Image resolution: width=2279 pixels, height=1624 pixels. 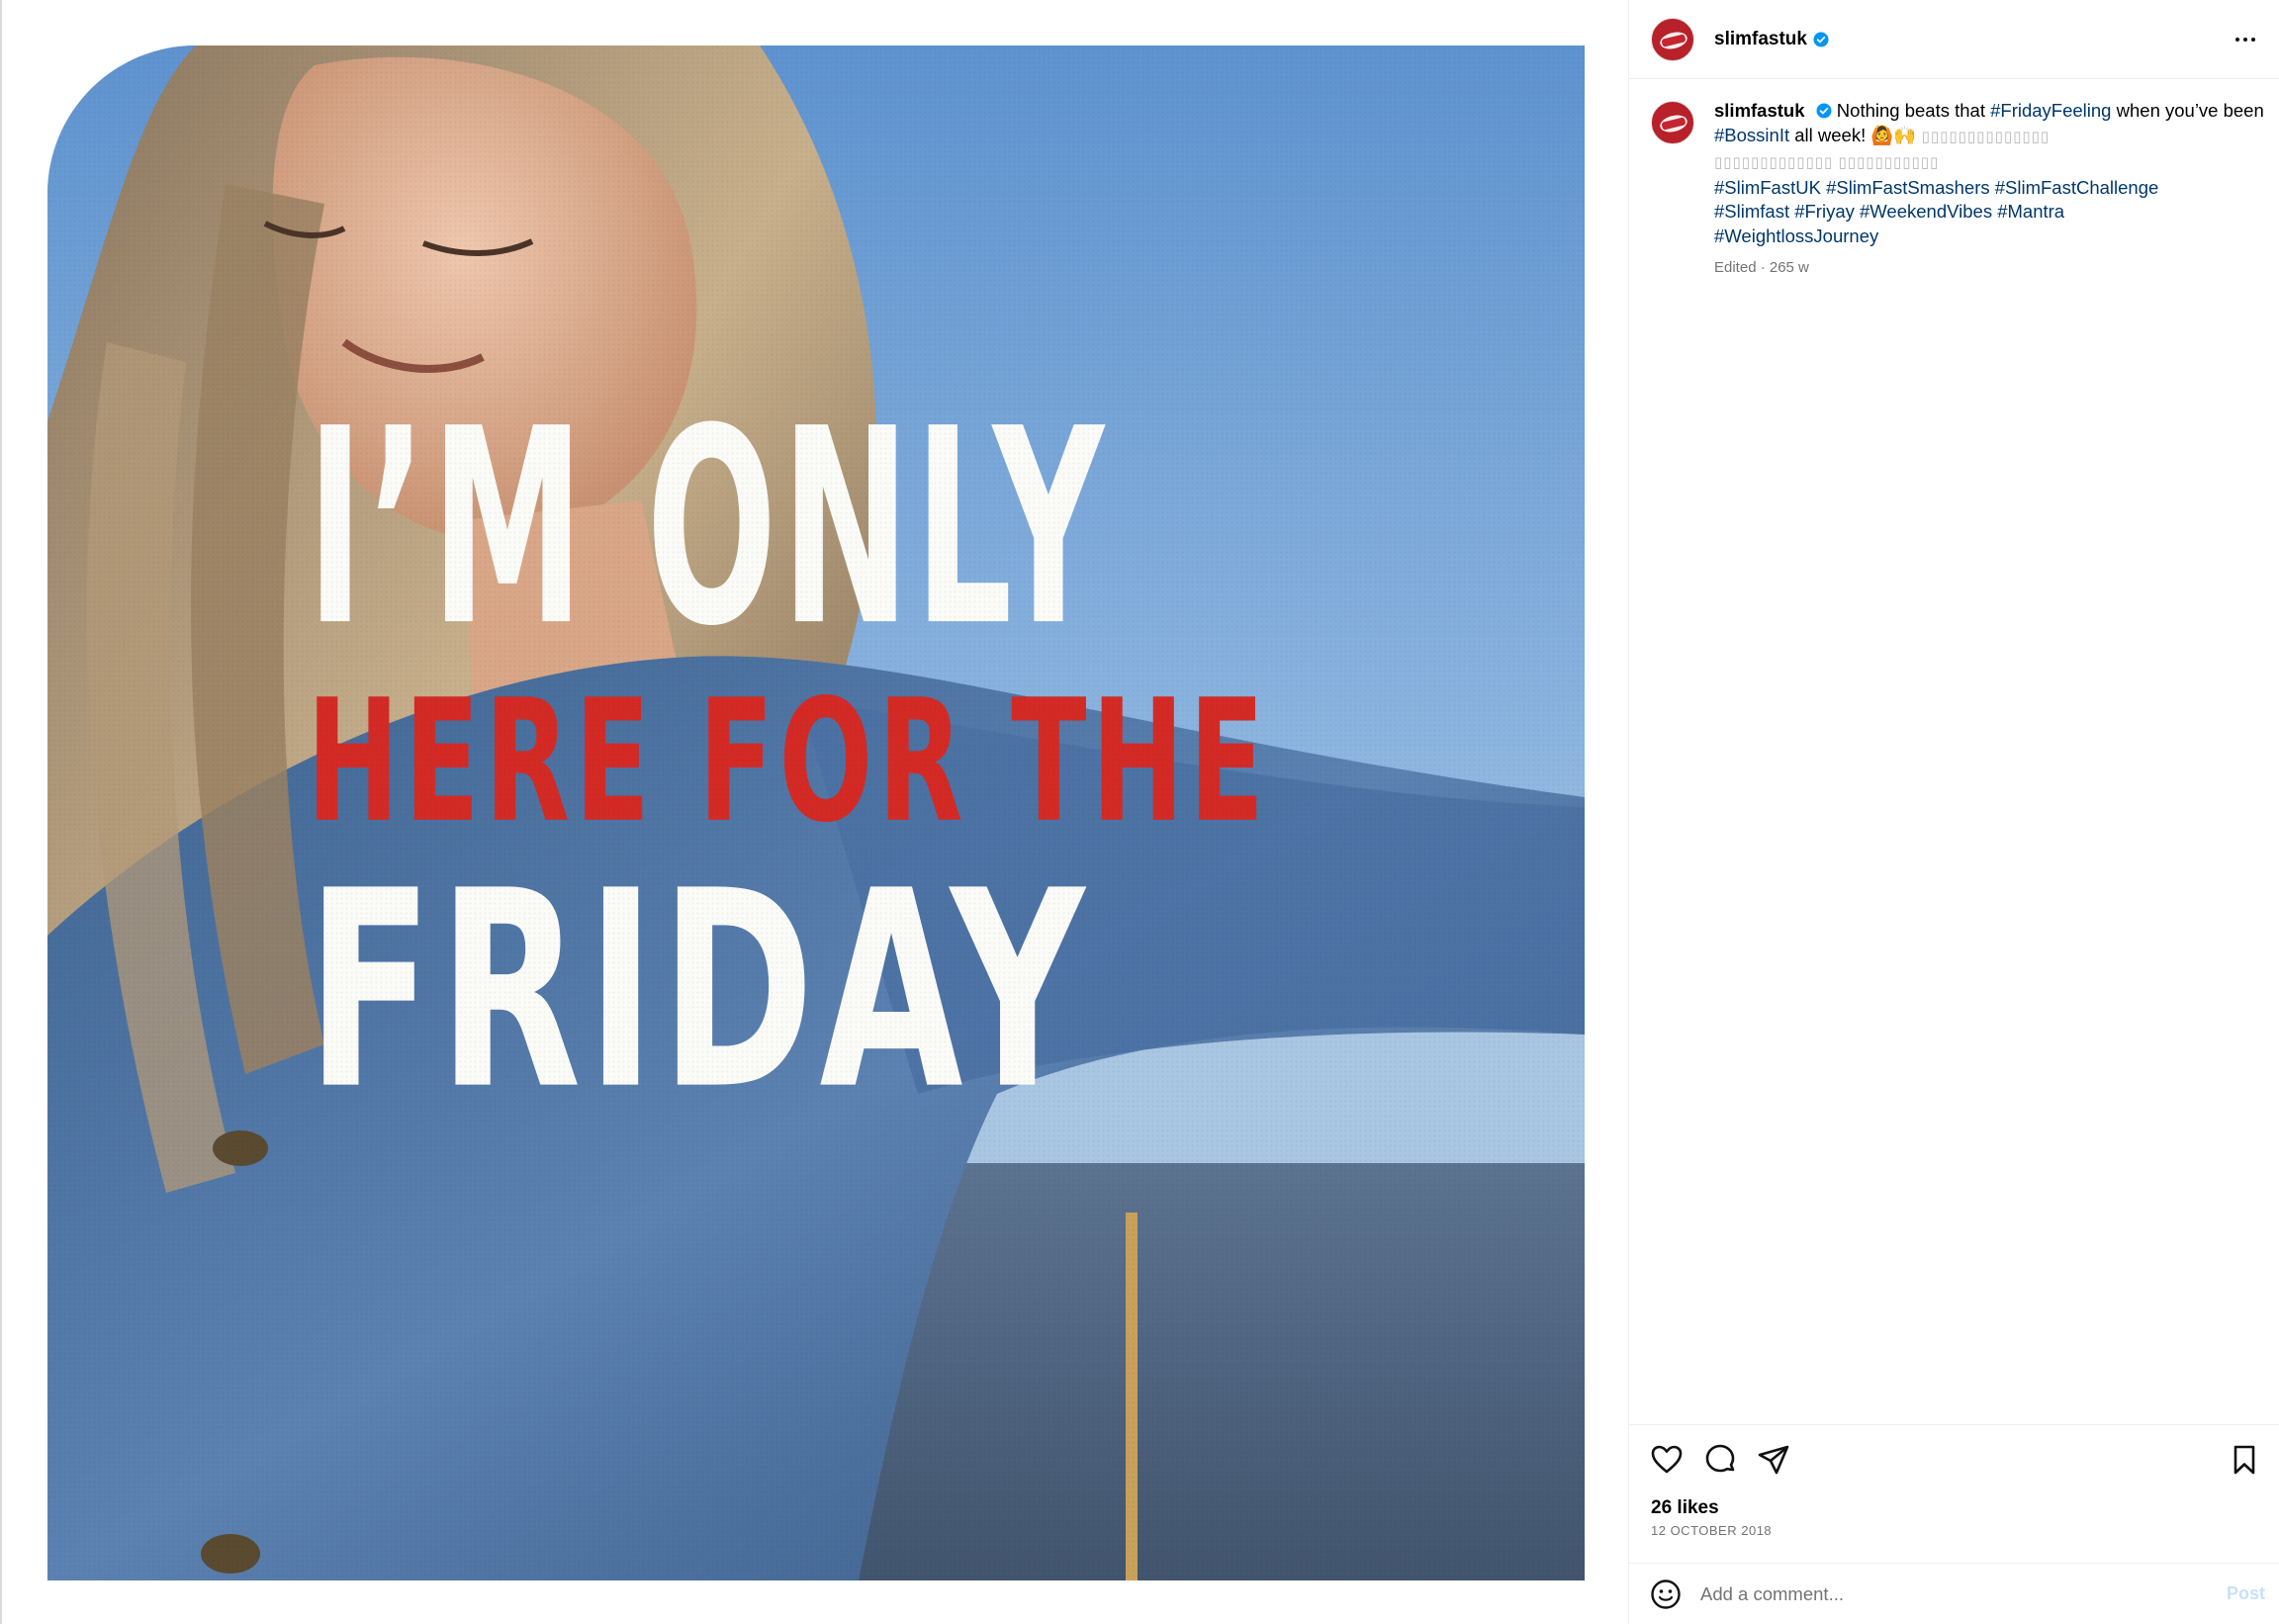 I want to click on comment-button, so click(x=1720, y=1460).